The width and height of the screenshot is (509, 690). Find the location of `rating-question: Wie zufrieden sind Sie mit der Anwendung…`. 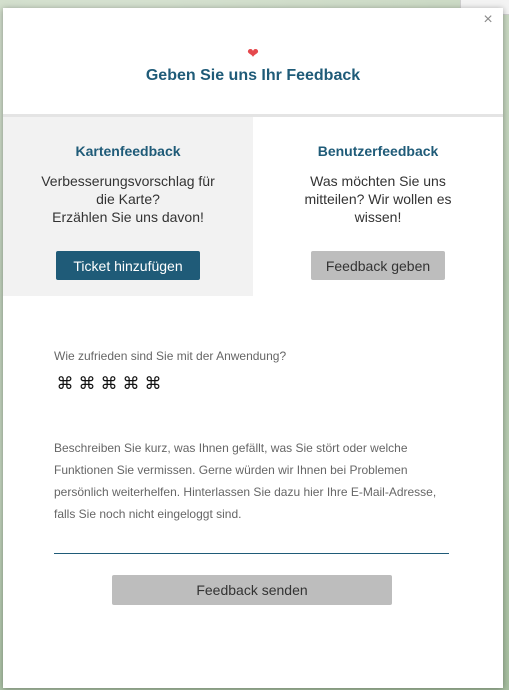

rating-question: Wie zufrieden sind Sie mit der Anwendung… is located at coordinates (170, 356).